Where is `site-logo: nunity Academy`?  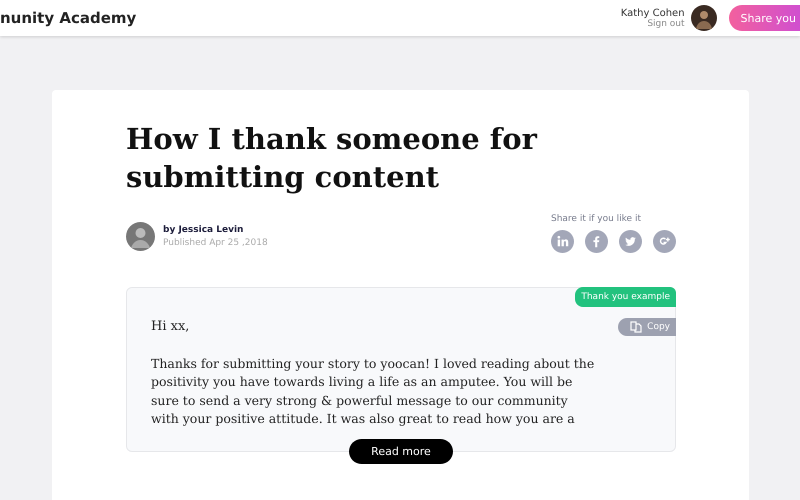
site-logo: nunity Academy is located at coordinates (68, 18).